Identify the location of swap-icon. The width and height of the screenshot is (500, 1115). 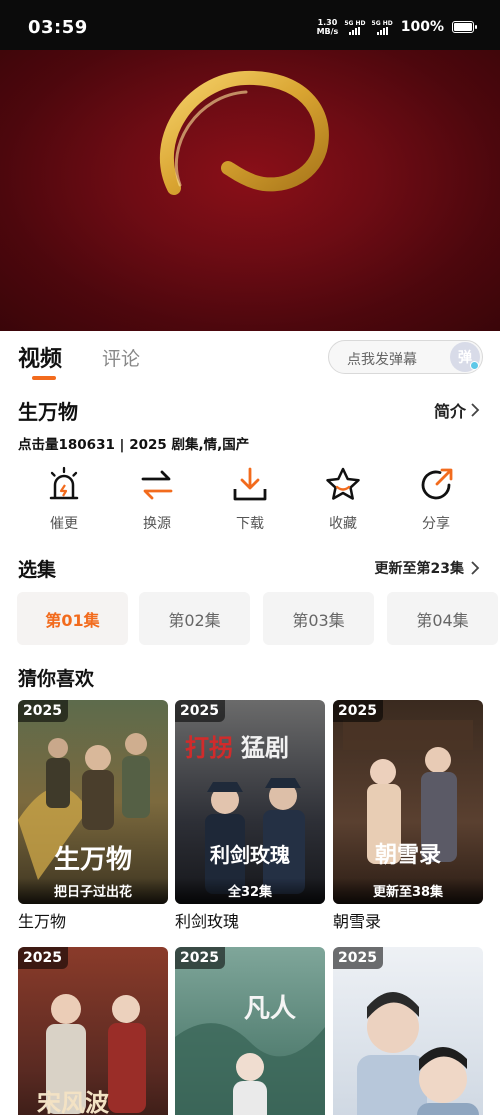
(157, 485).